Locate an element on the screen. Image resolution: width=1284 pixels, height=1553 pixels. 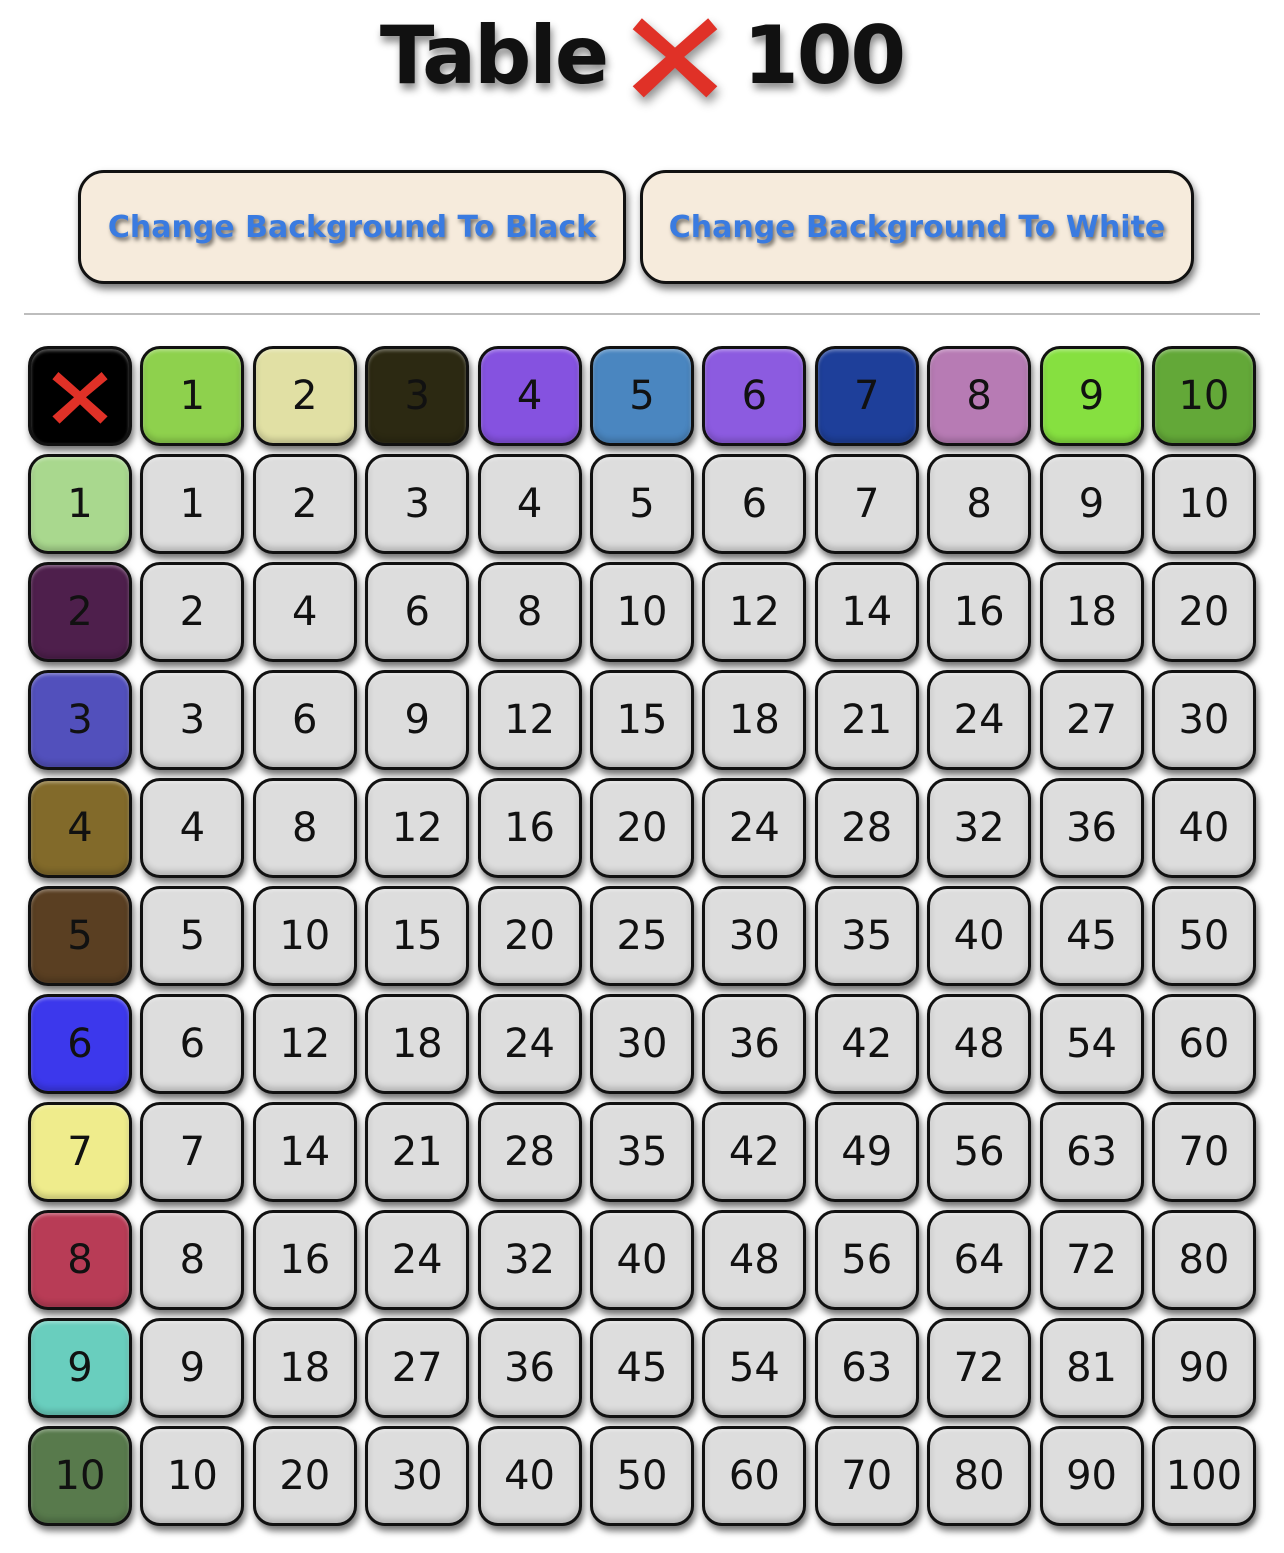
column-header-8: 8 is located at coordinates (979, 396).